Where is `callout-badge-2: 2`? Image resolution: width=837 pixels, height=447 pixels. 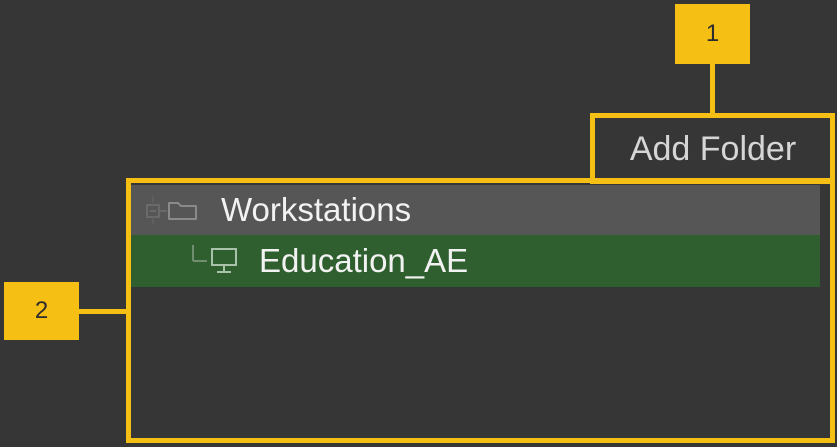
callout-badge-2: 2 is located at coordinates (41, 311).